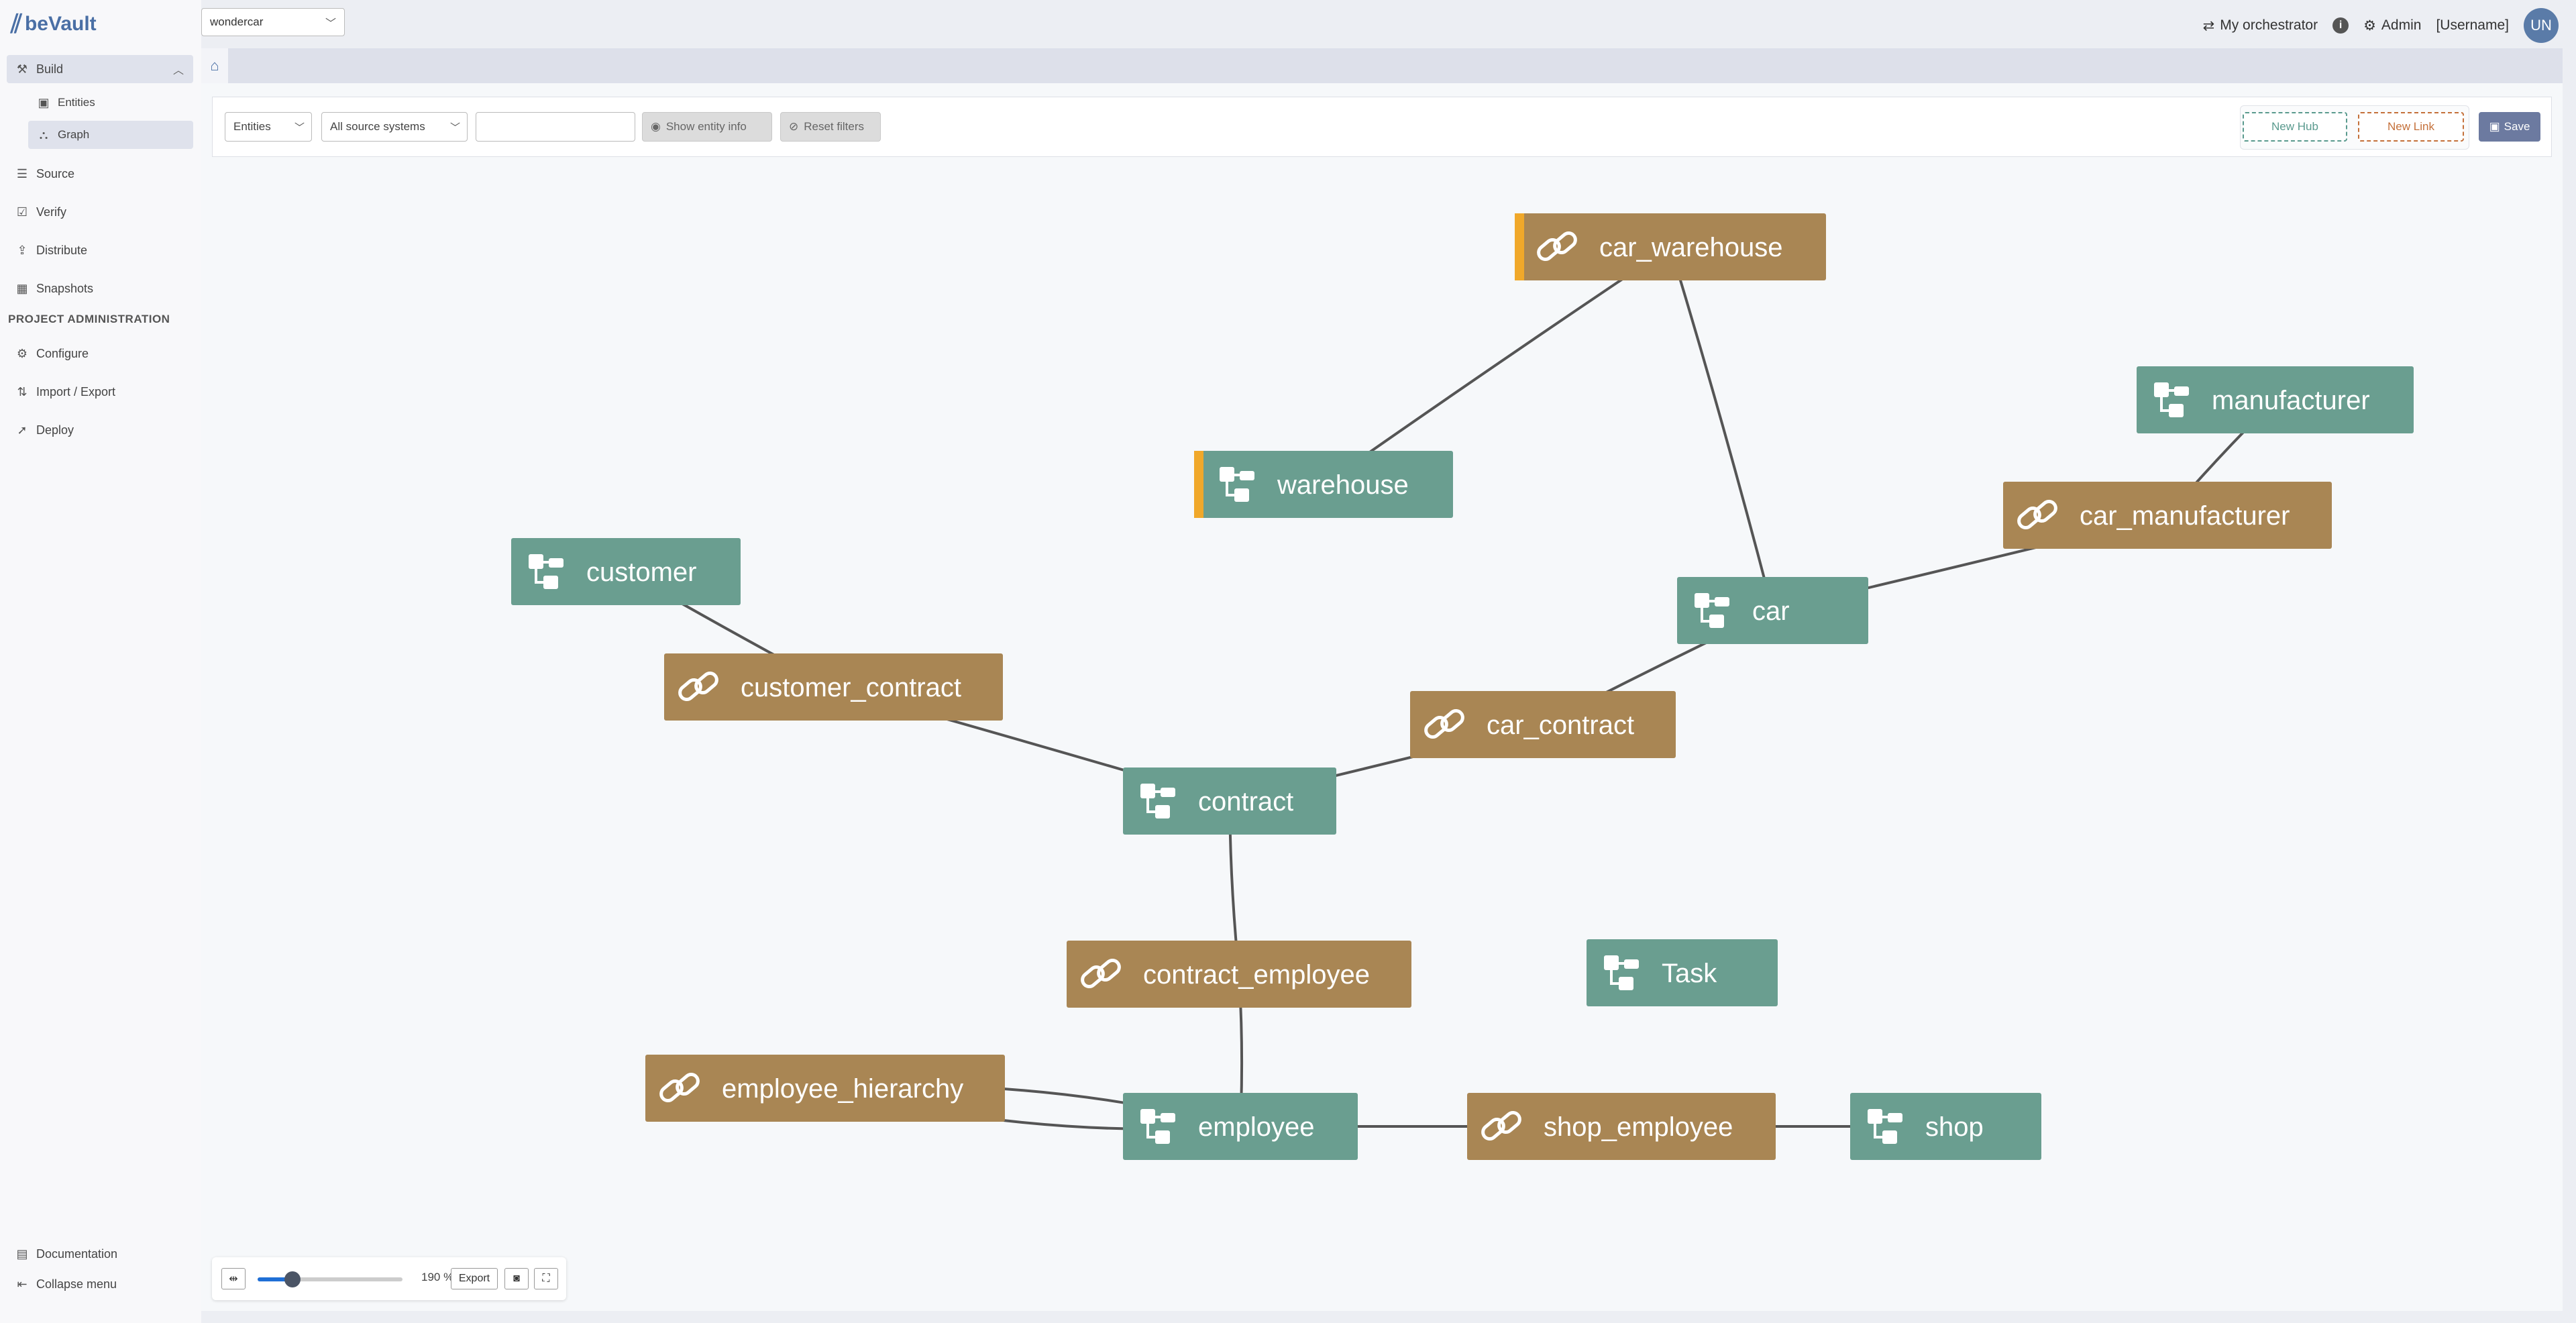 This screenshot has height=1323, width=2576. Describe the element at coordinates (22, 430) in the screenshot. I see `rocket-icon: ➚` at that location.